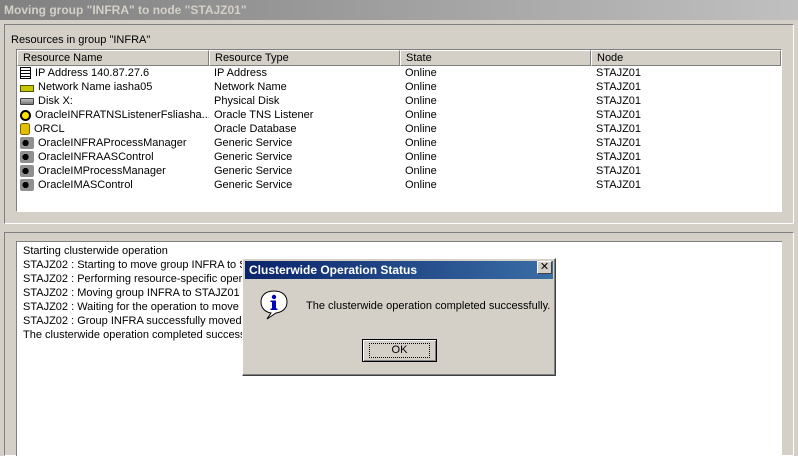 The width and height of the screenshot is (798, 456). What do you see at coordinates (240, 73) in the screenshot?
I see `resource-type: IP Address` at bounding box center [240, 73].